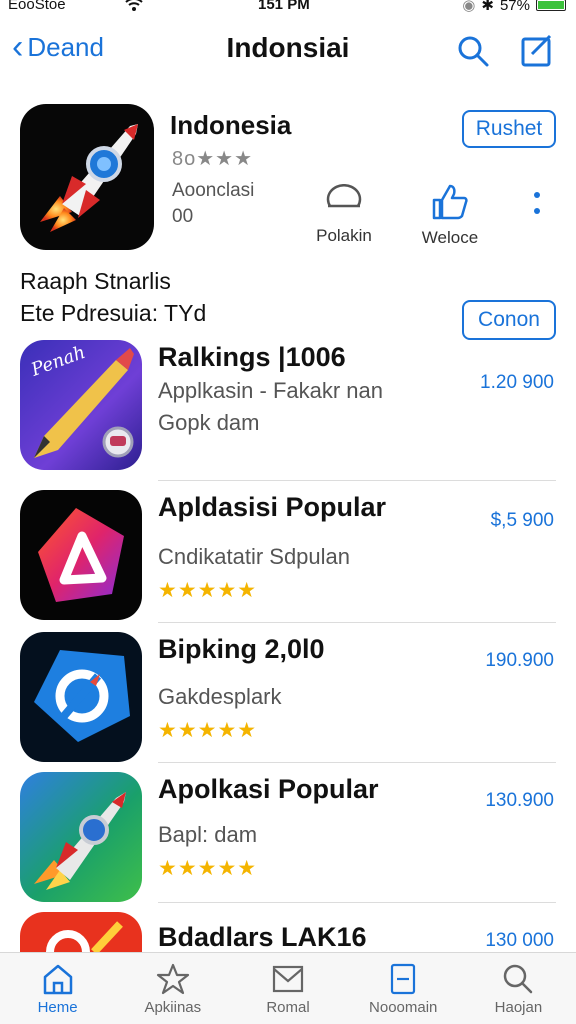  What do you see at coordinates (509, 129) in the screenshot?
I see `featured-get-button: Rushet` at bounding box center [509, 129].